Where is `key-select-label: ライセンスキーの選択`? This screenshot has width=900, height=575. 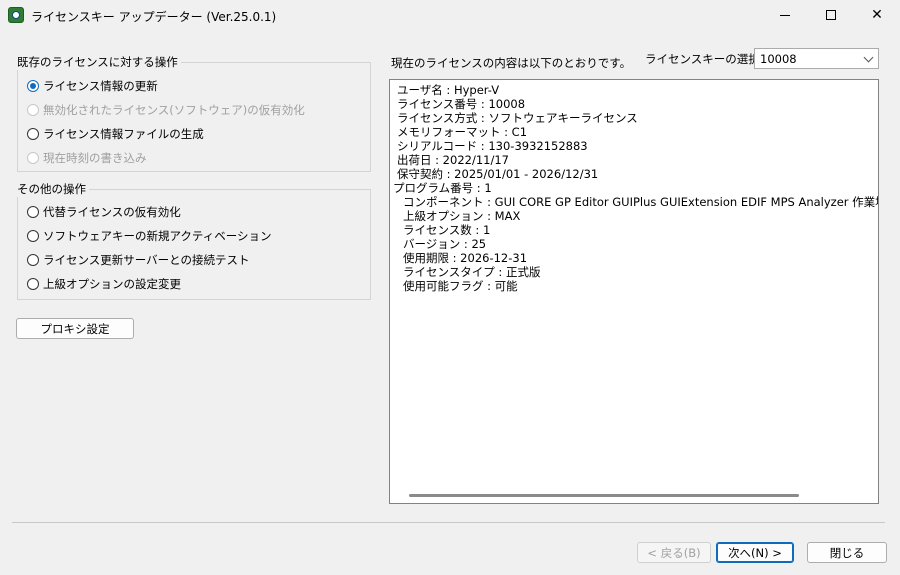 key-select-label: ライセンスキーの選択 is located at coordinates (702, 59).